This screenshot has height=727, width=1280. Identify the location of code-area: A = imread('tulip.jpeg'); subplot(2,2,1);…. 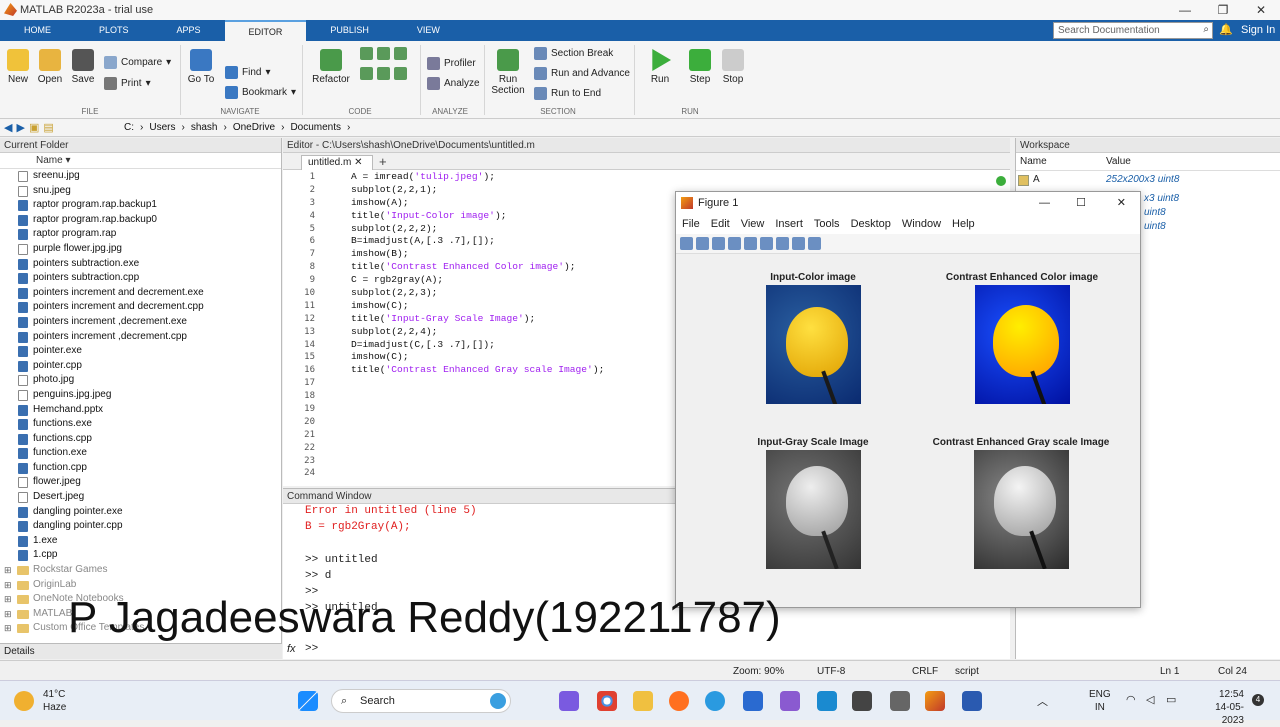
(477, 325).